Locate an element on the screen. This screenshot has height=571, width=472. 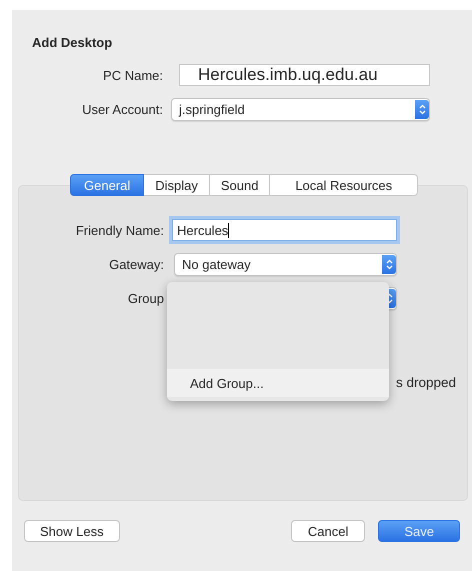
text-field: Hercules.imb.uq.edu.au is located at coordinates (304, 75).